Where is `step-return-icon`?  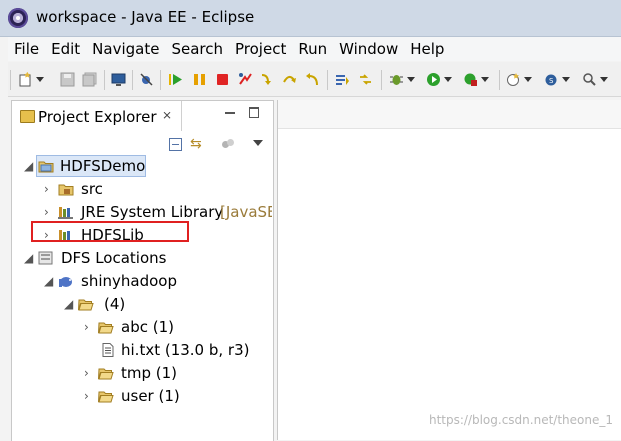
step-return-icon is located at coordinates (312, 79).